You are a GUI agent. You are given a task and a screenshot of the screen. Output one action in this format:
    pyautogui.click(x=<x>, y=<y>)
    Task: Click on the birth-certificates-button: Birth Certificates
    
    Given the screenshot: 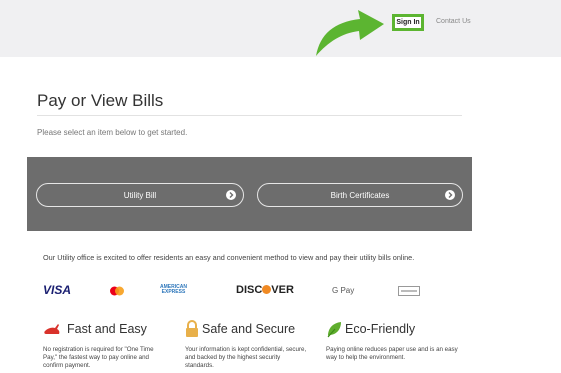 What is the action you would take?
    pyautogui.click(x=360, y=195)
    